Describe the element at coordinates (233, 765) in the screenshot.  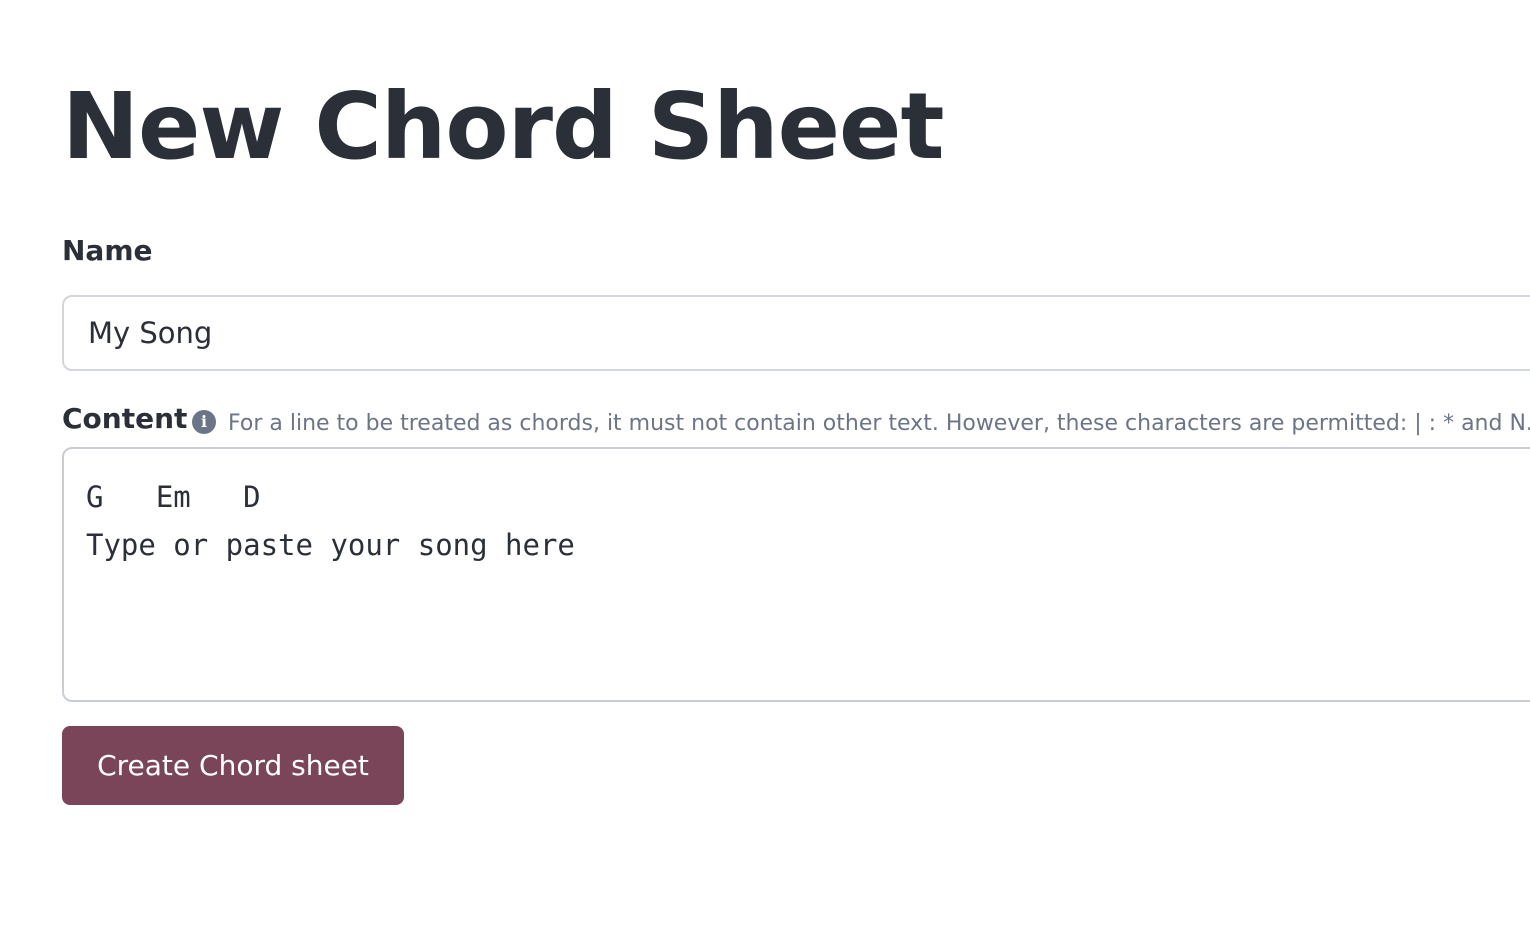
I see `create-chord-sheet-button: Create Chord sheet` at that location.